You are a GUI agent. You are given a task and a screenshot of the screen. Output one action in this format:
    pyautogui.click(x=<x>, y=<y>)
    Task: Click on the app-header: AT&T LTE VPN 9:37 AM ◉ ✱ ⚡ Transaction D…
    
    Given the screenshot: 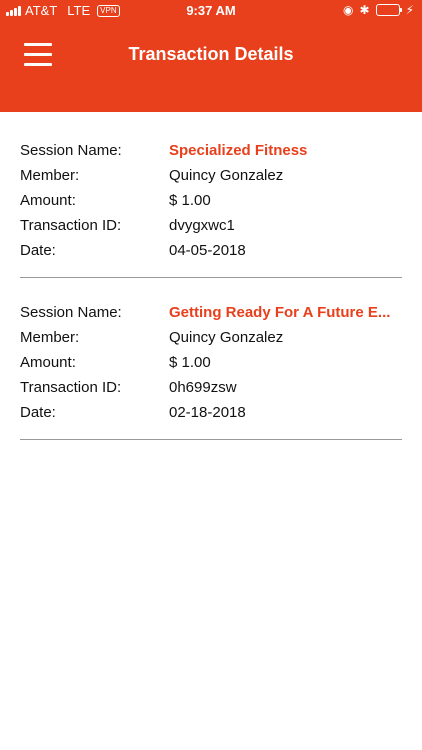 What is the action you would take?
    pyautogui.click(x=211, y=56)
    